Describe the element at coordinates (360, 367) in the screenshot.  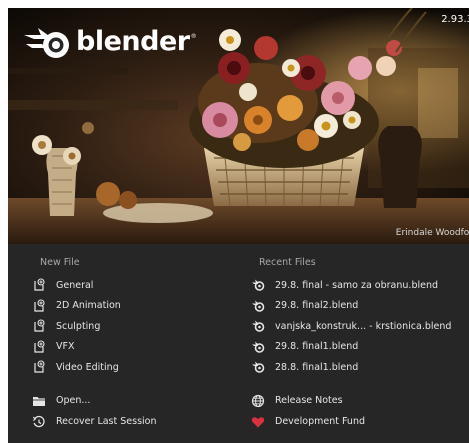
I see `recent-file-item: 28.8. final1.blend` at that location.